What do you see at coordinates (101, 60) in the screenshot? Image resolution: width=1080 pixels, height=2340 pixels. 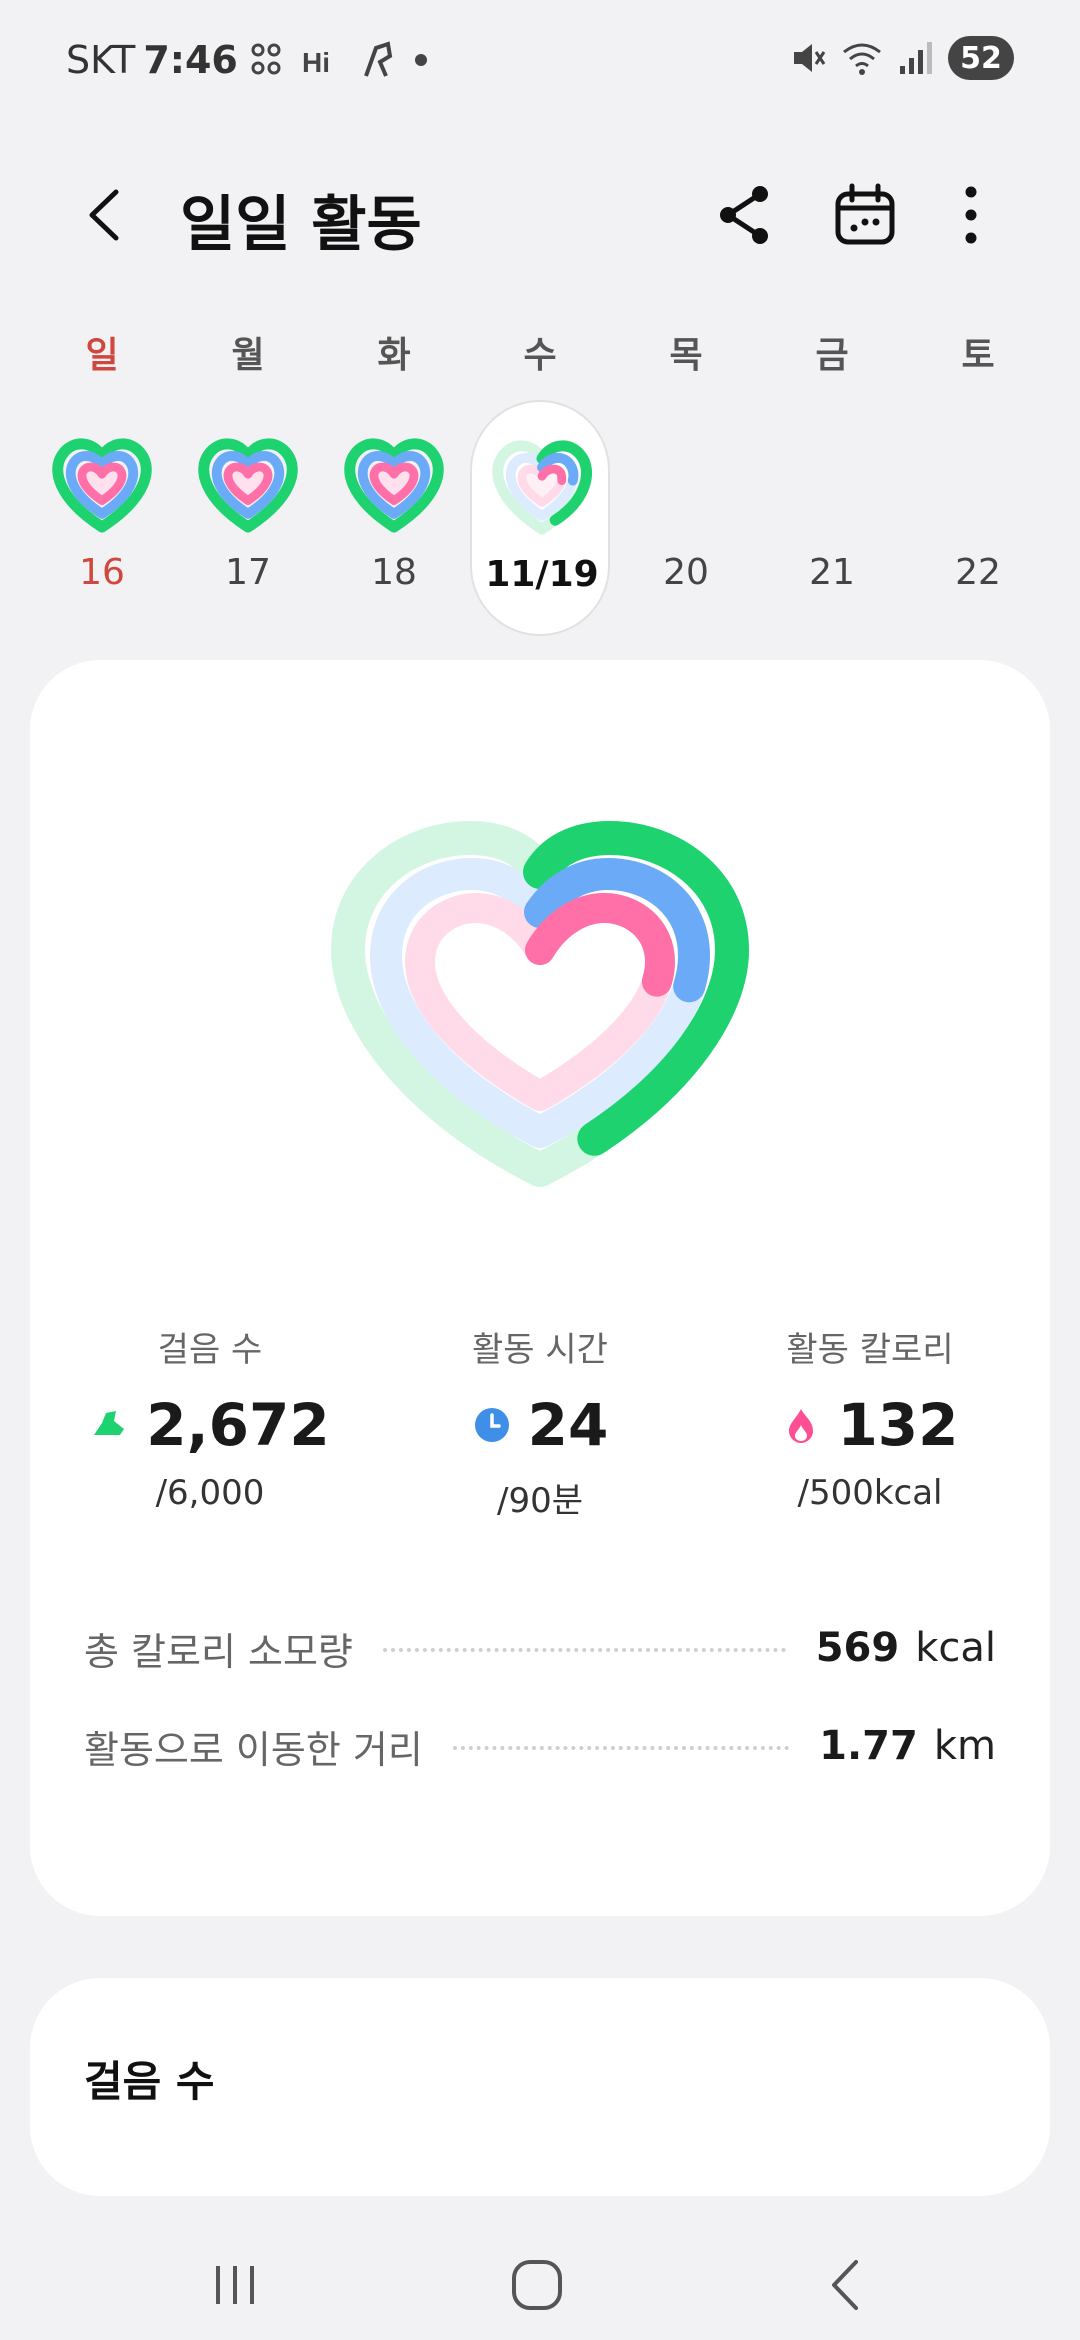 I see `carrier-label: SKT` at bounding box center [101, 60].